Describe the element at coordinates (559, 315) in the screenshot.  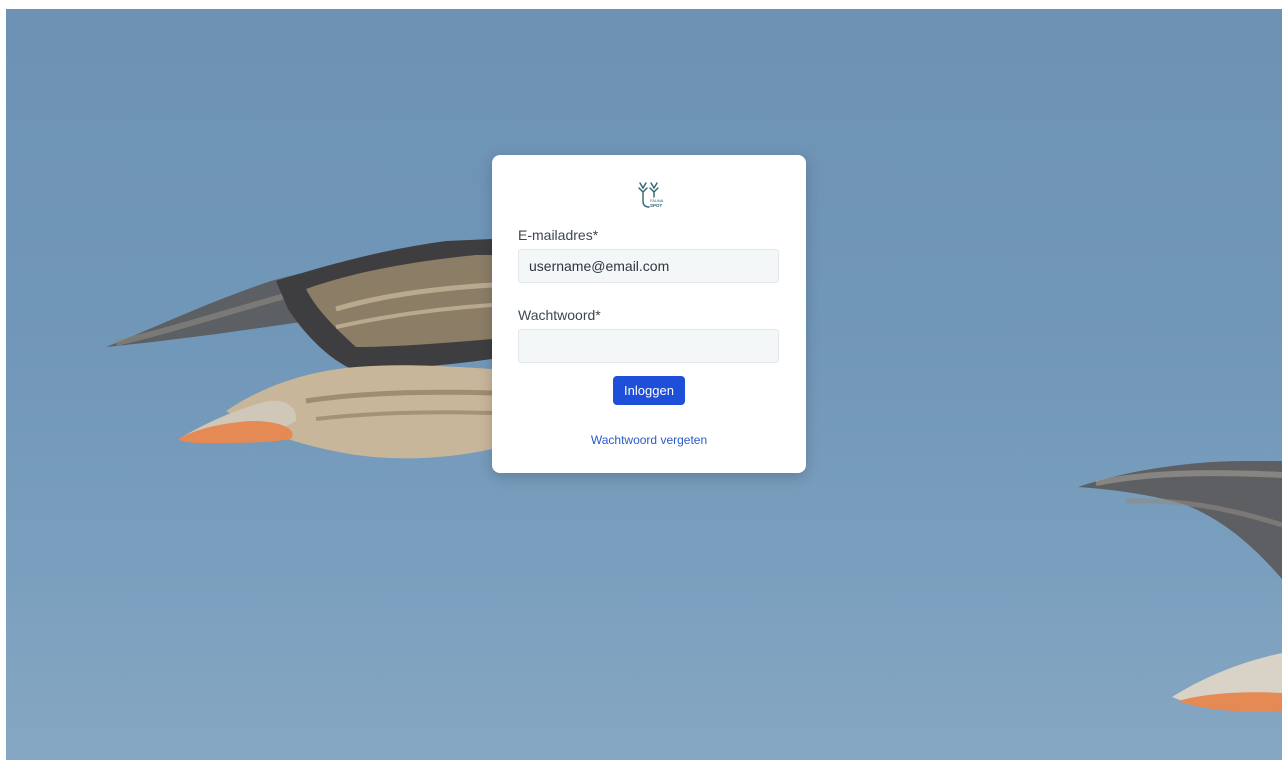
I see `password-label: Wachtwoord*` at that location.